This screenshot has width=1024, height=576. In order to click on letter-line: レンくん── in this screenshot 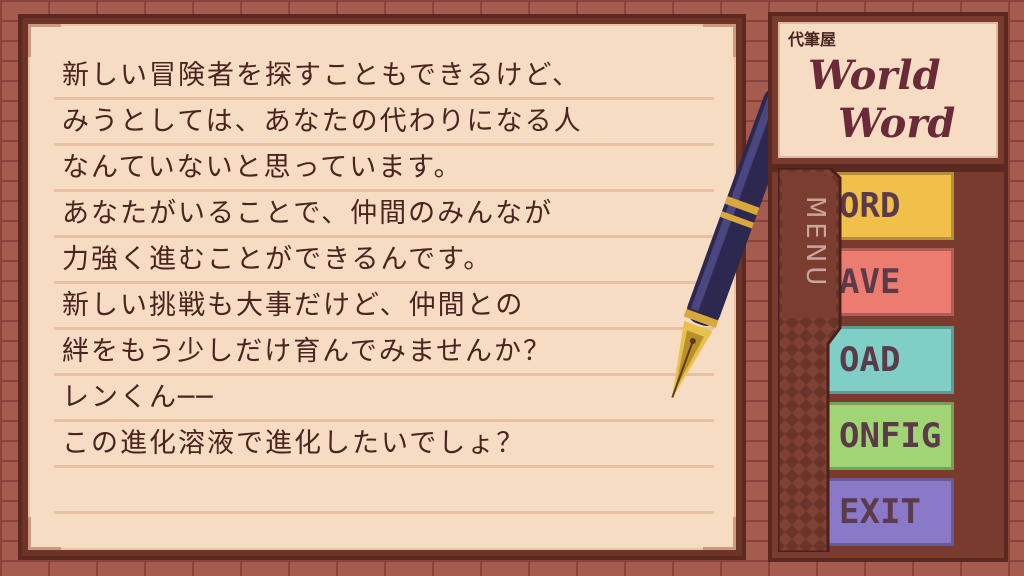, I will do `click(384, 399)`.